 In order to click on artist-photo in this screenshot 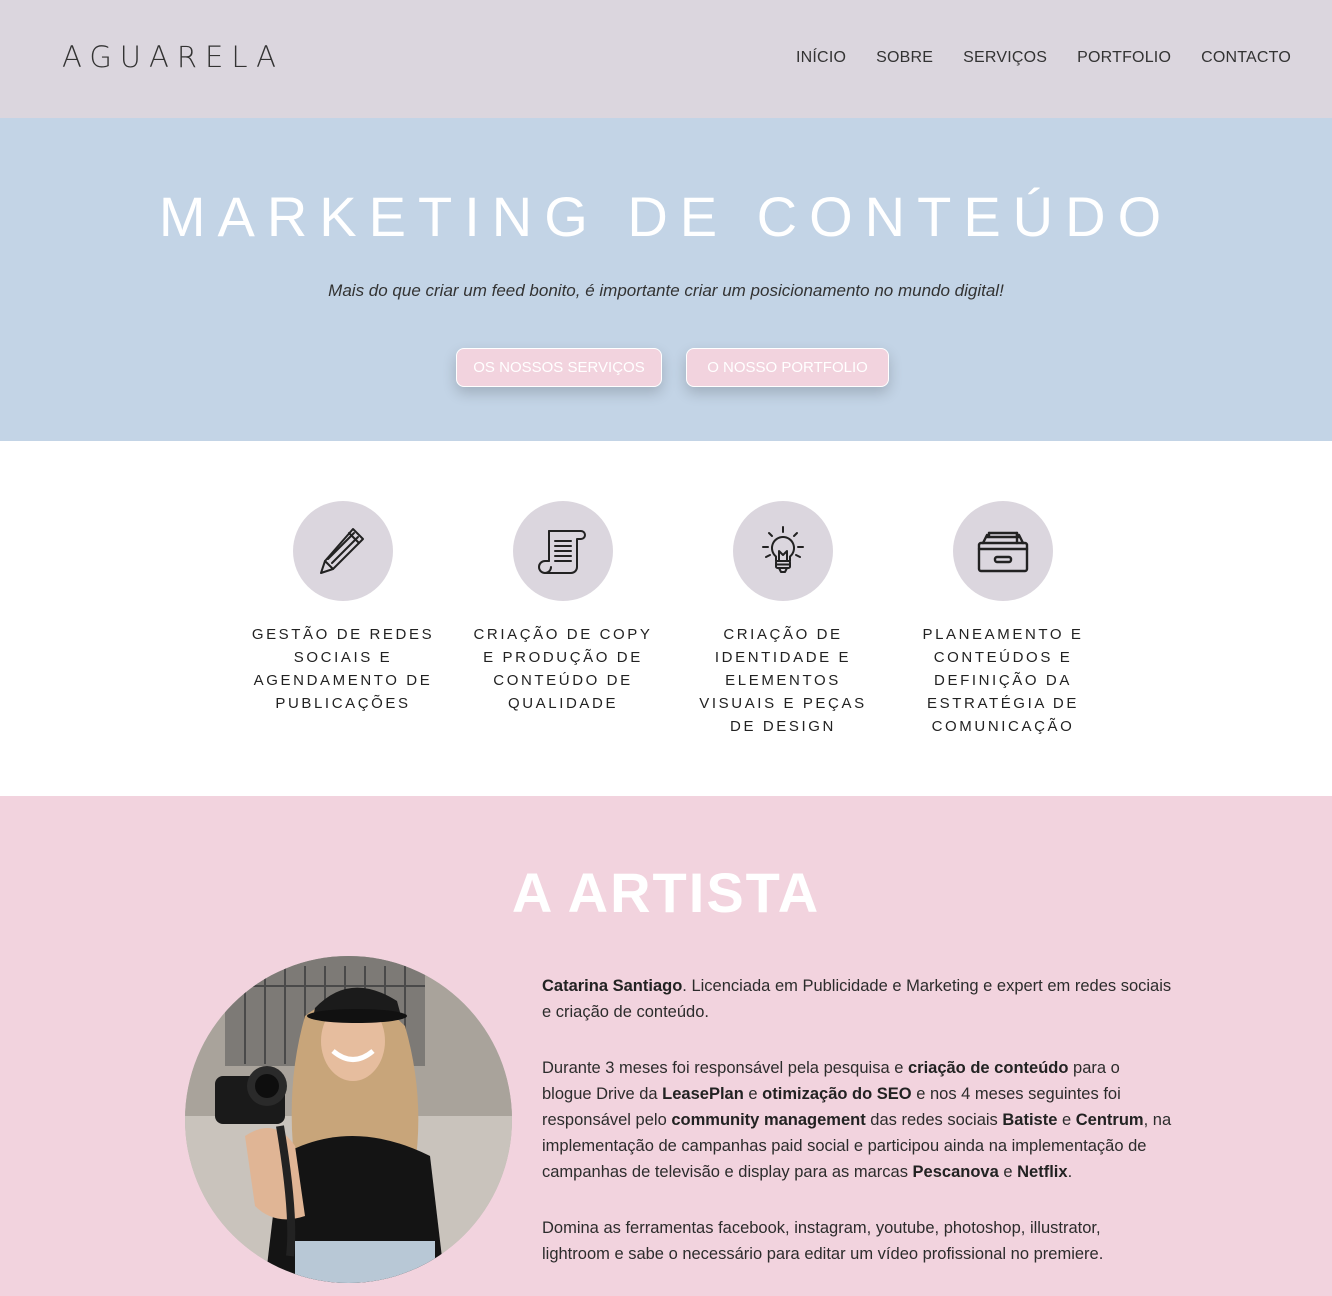, I will do `click(348, 1119)`.